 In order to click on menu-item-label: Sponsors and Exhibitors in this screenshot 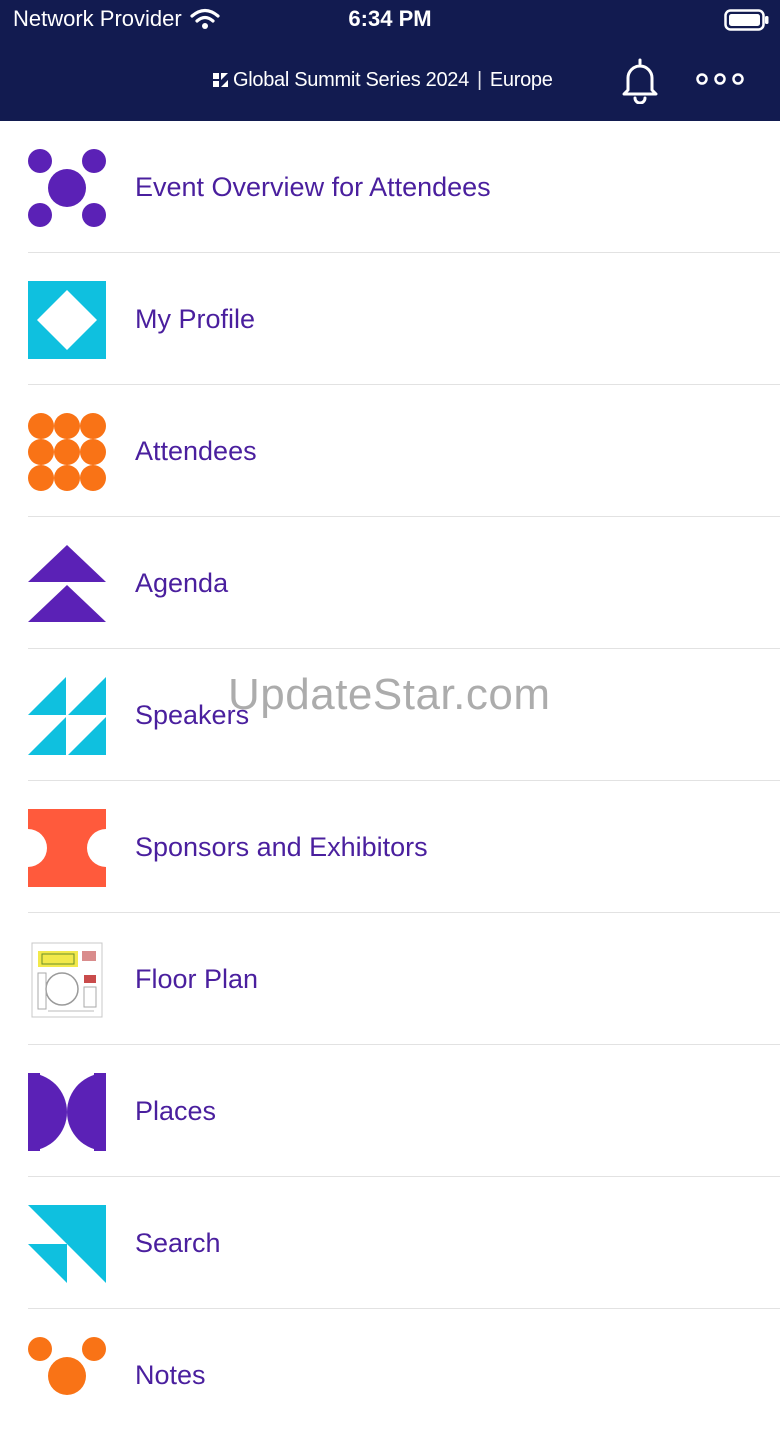, I will do `click(281, 847)`.